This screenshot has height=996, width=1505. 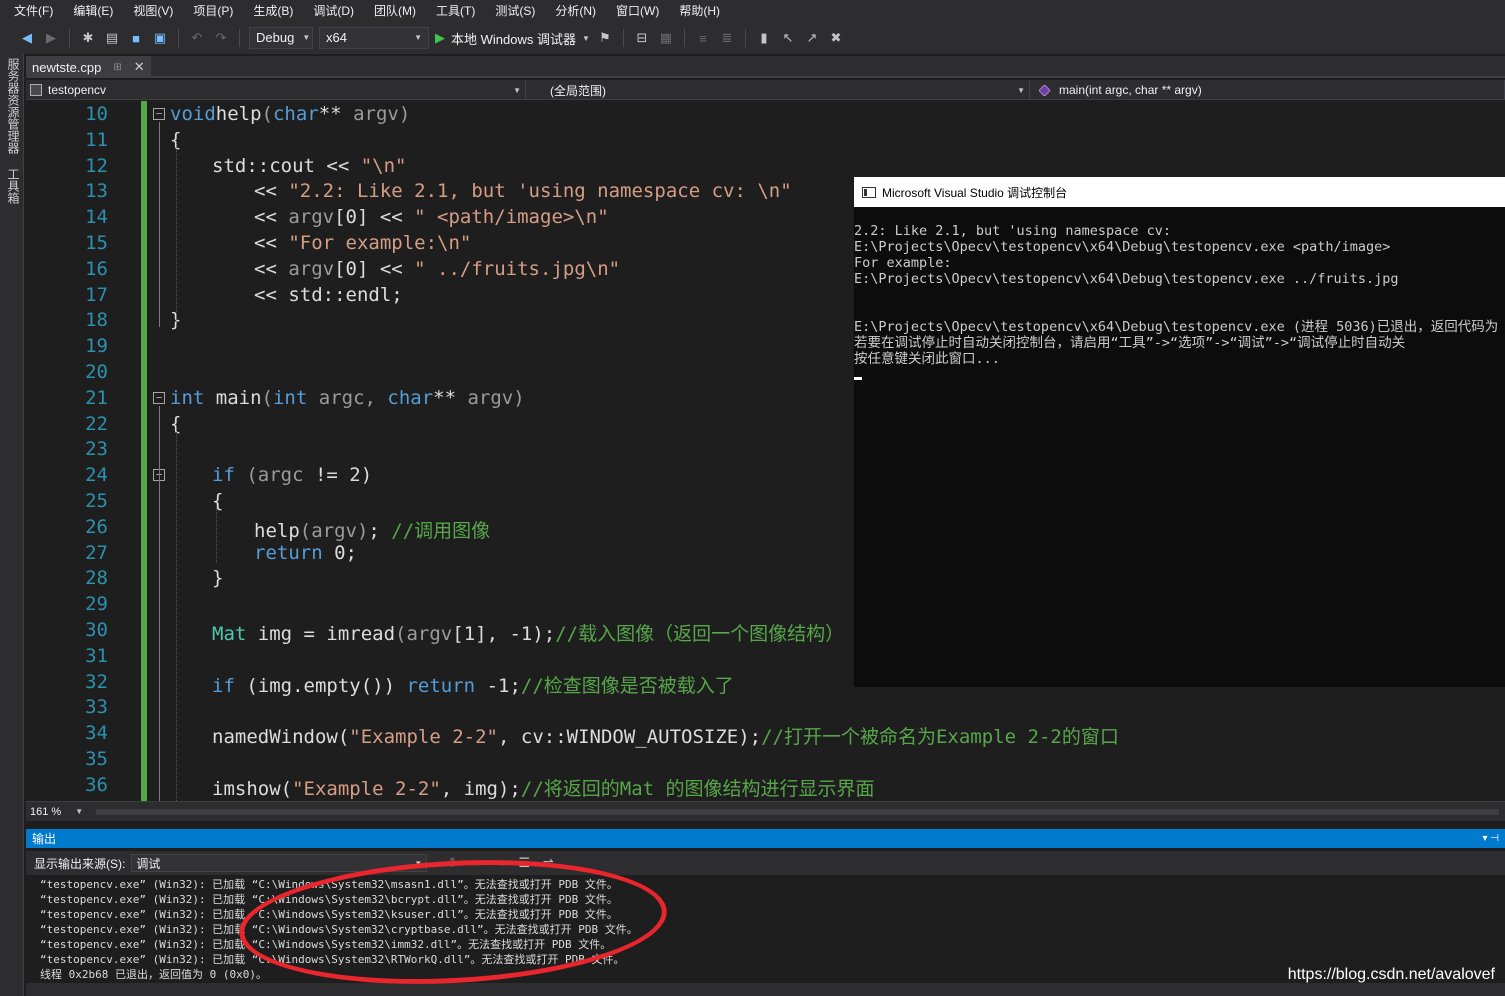 What do you see at coordinates (627, 686) in the screenshot?
I see `code-token: //检查图像是否被载入了` at bounding box center [627, 686].